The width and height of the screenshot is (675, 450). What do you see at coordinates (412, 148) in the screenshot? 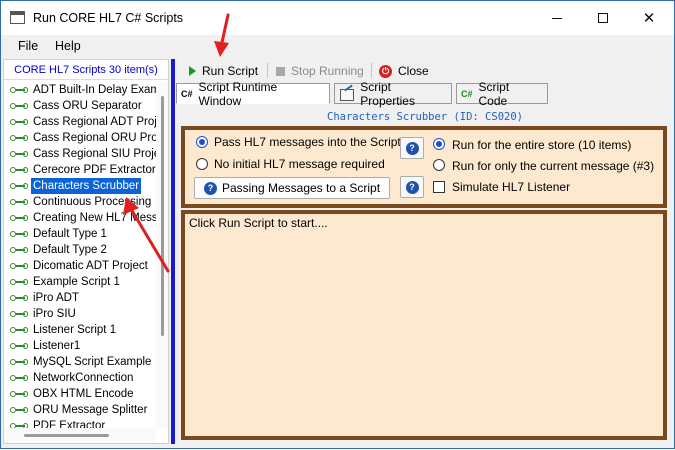
I see `input-help-button: ?` at bounding box center [412, 148].